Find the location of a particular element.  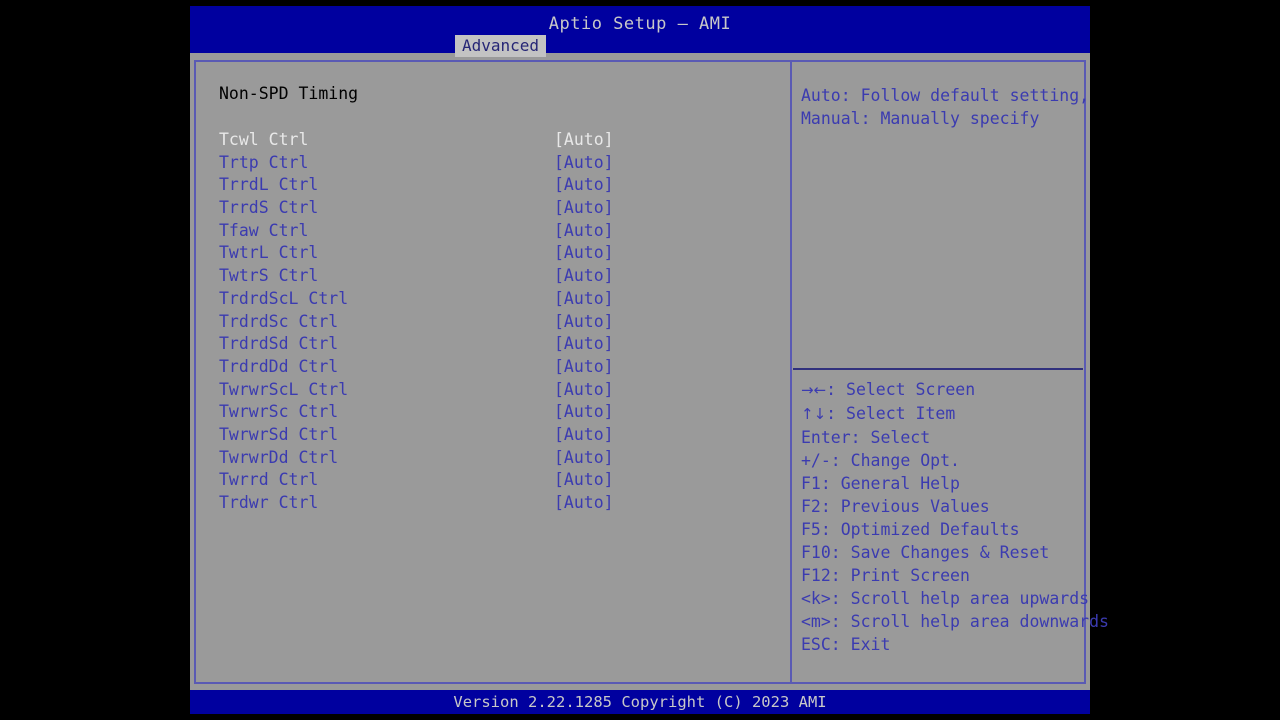

help-key-line: Enter: Select is located at coordinates (942, 437).